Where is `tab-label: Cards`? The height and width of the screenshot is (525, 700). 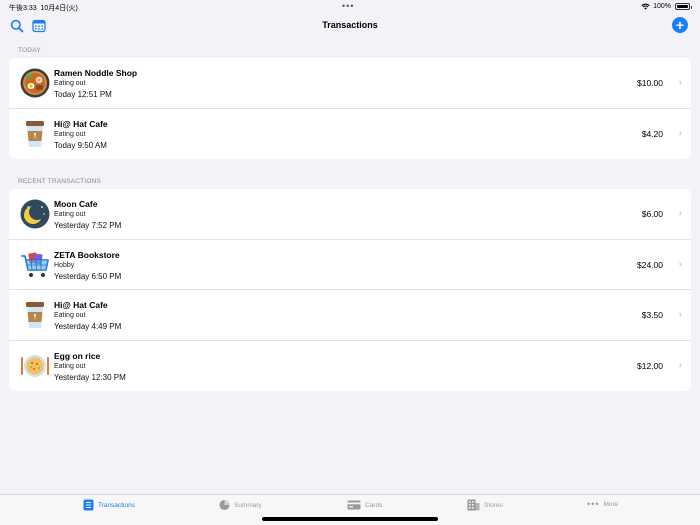
tab-label: Cards is located at coordinates (374, 505).